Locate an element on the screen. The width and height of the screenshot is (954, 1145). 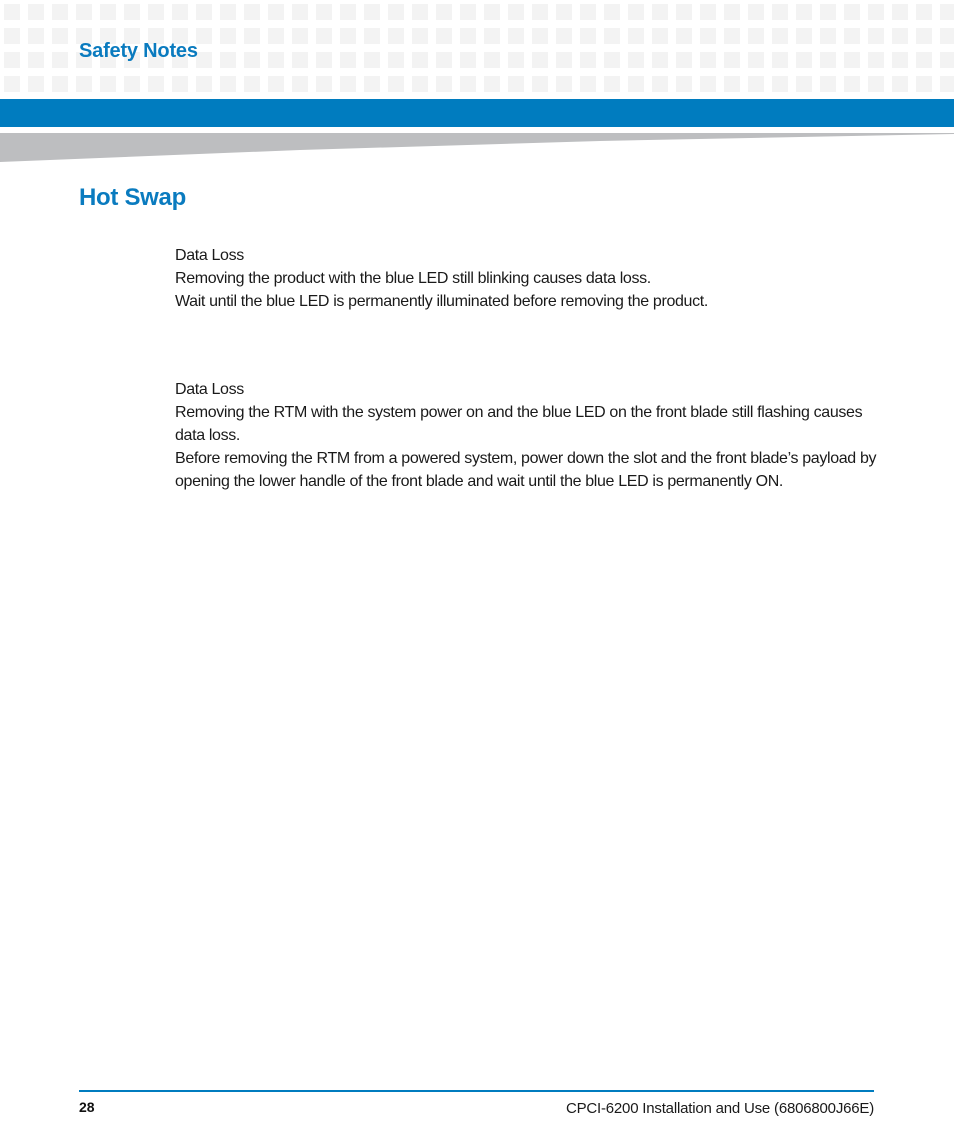
header-grey-wedge is located at coordinates (477, 147).